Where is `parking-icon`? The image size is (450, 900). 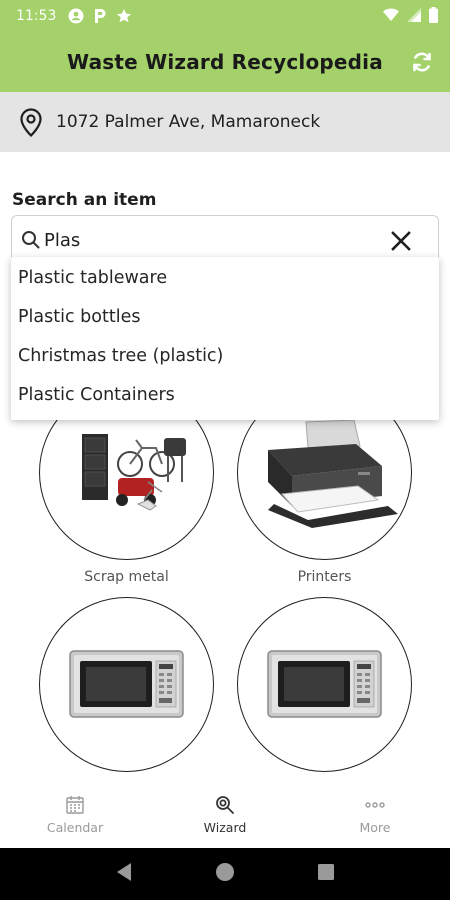
parking-icon is located at coordinates (100, 16).